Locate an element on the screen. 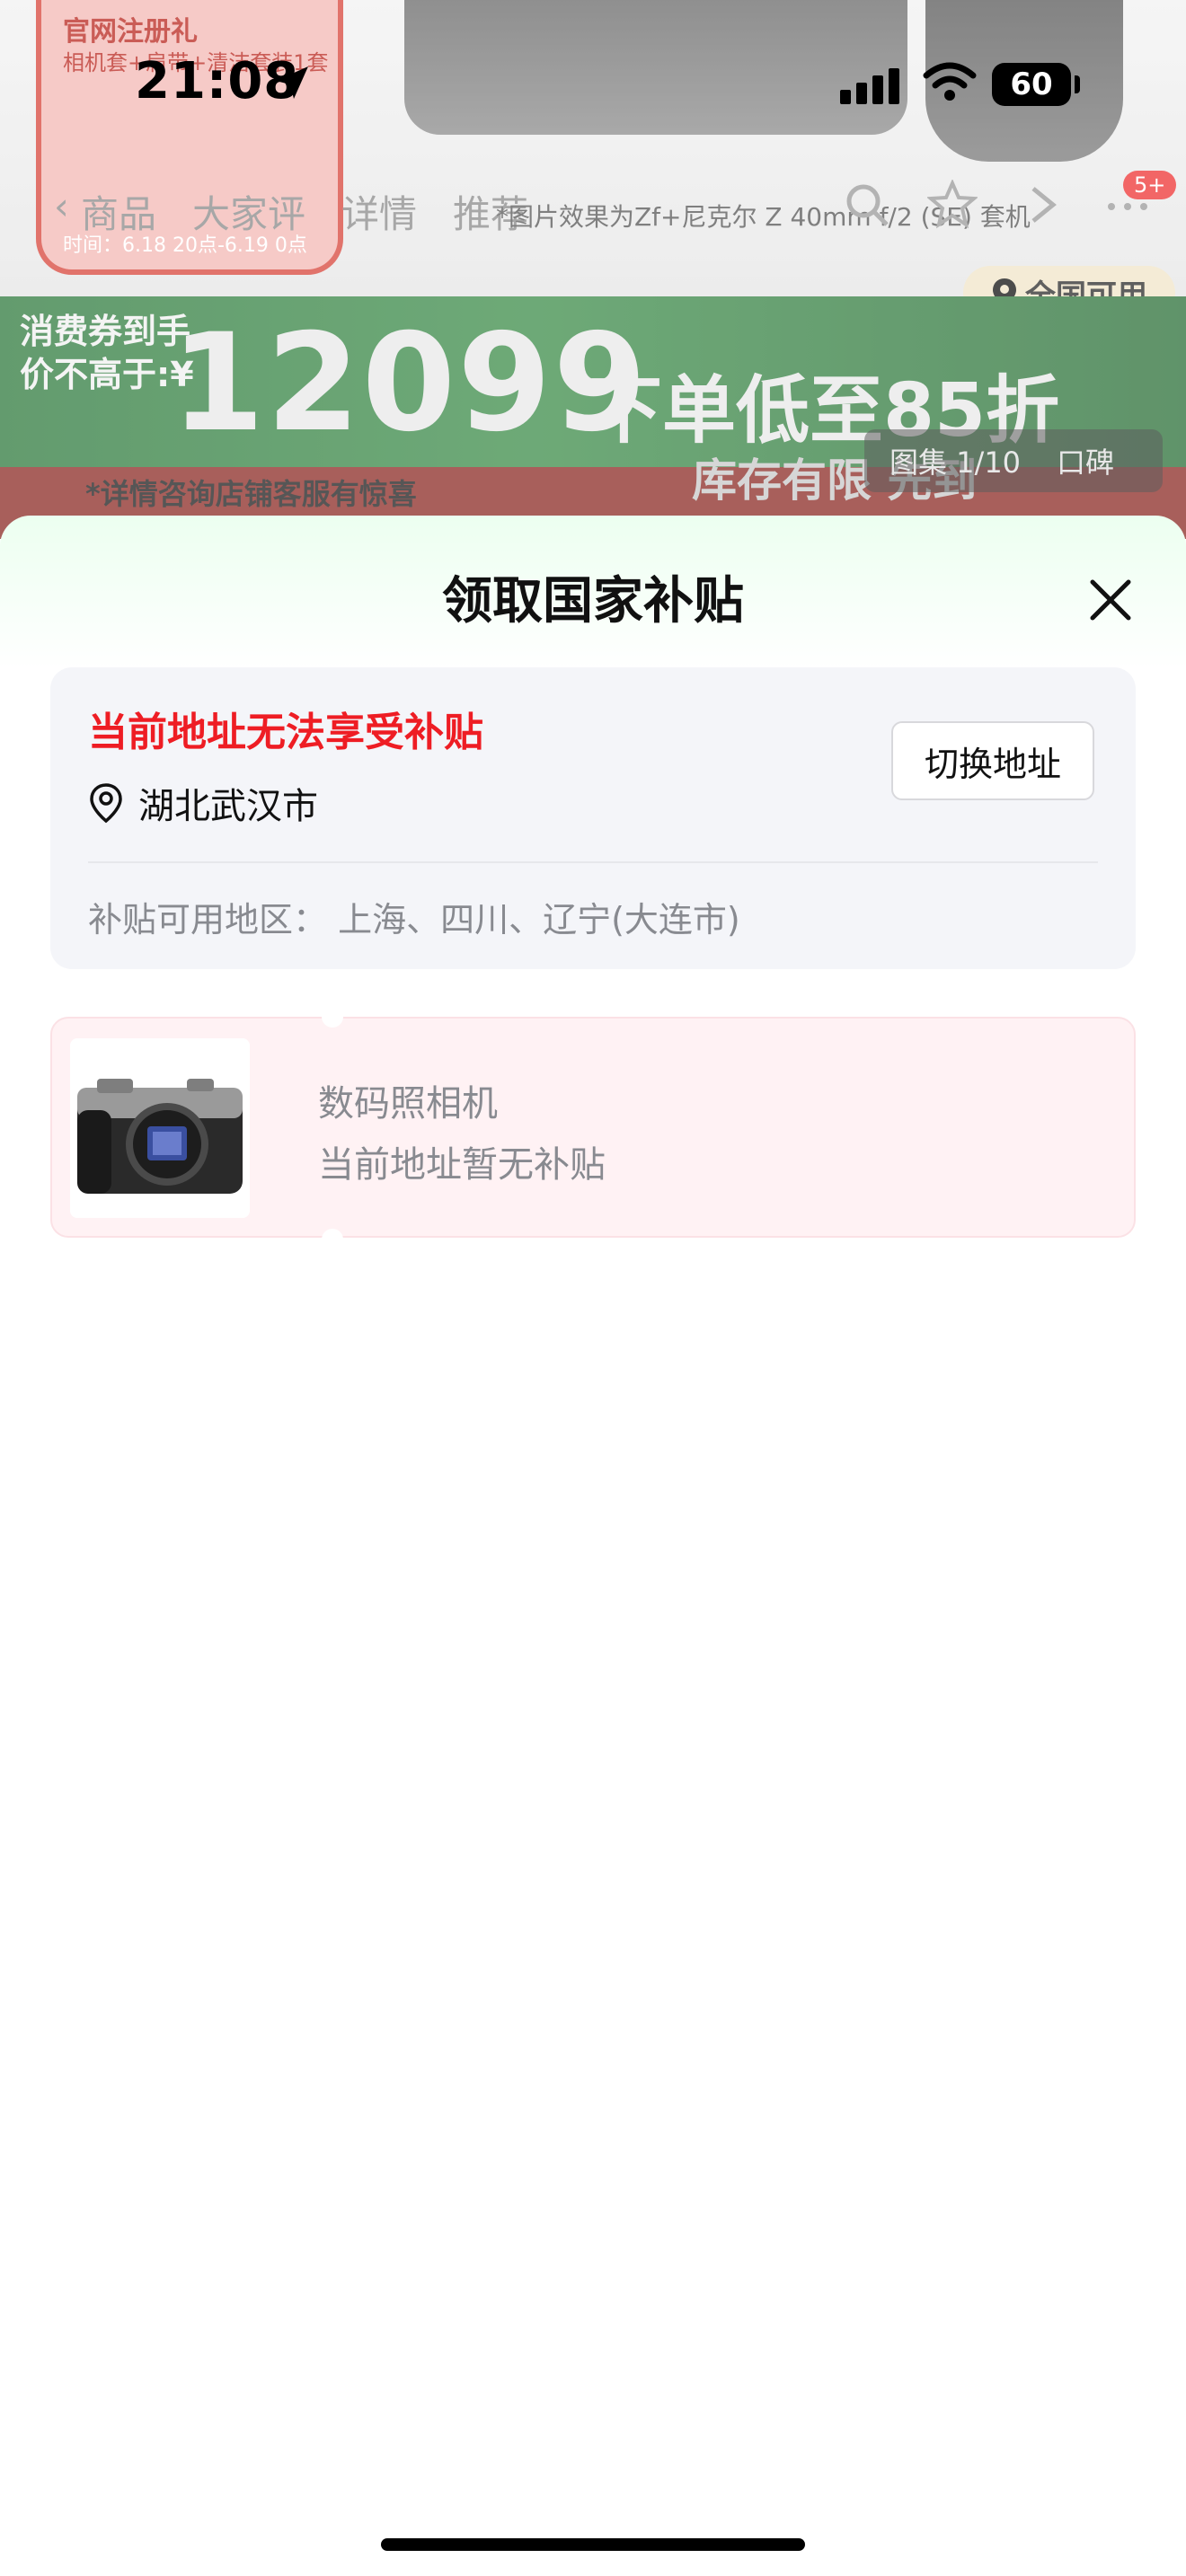 This screenshot has height=2576, width=1186. location-arrow-icon is located at coordinates (292, 82).